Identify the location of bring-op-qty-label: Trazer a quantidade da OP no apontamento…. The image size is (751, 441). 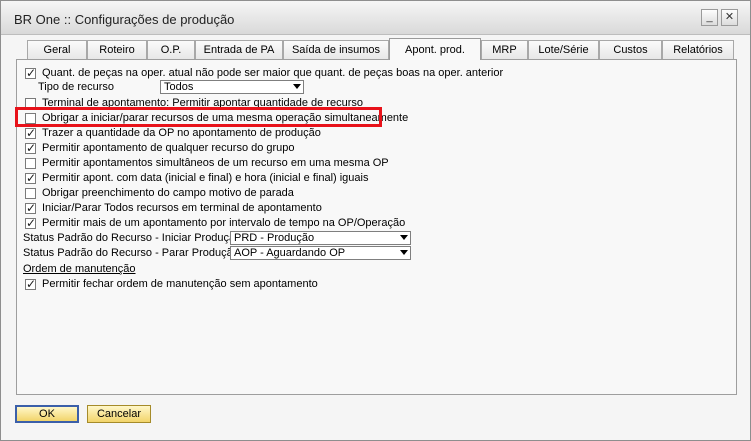
(181, 133).